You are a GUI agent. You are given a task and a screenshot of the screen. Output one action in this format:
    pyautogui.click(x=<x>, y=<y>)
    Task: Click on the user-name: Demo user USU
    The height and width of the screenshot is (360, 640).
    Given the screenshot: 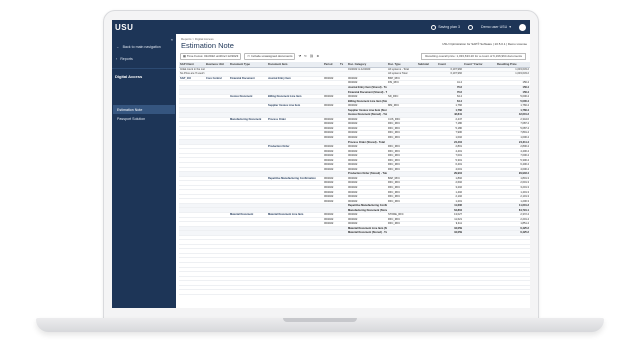 What is the action you would take?
    pyautogui.click(x=494, y=27)
    